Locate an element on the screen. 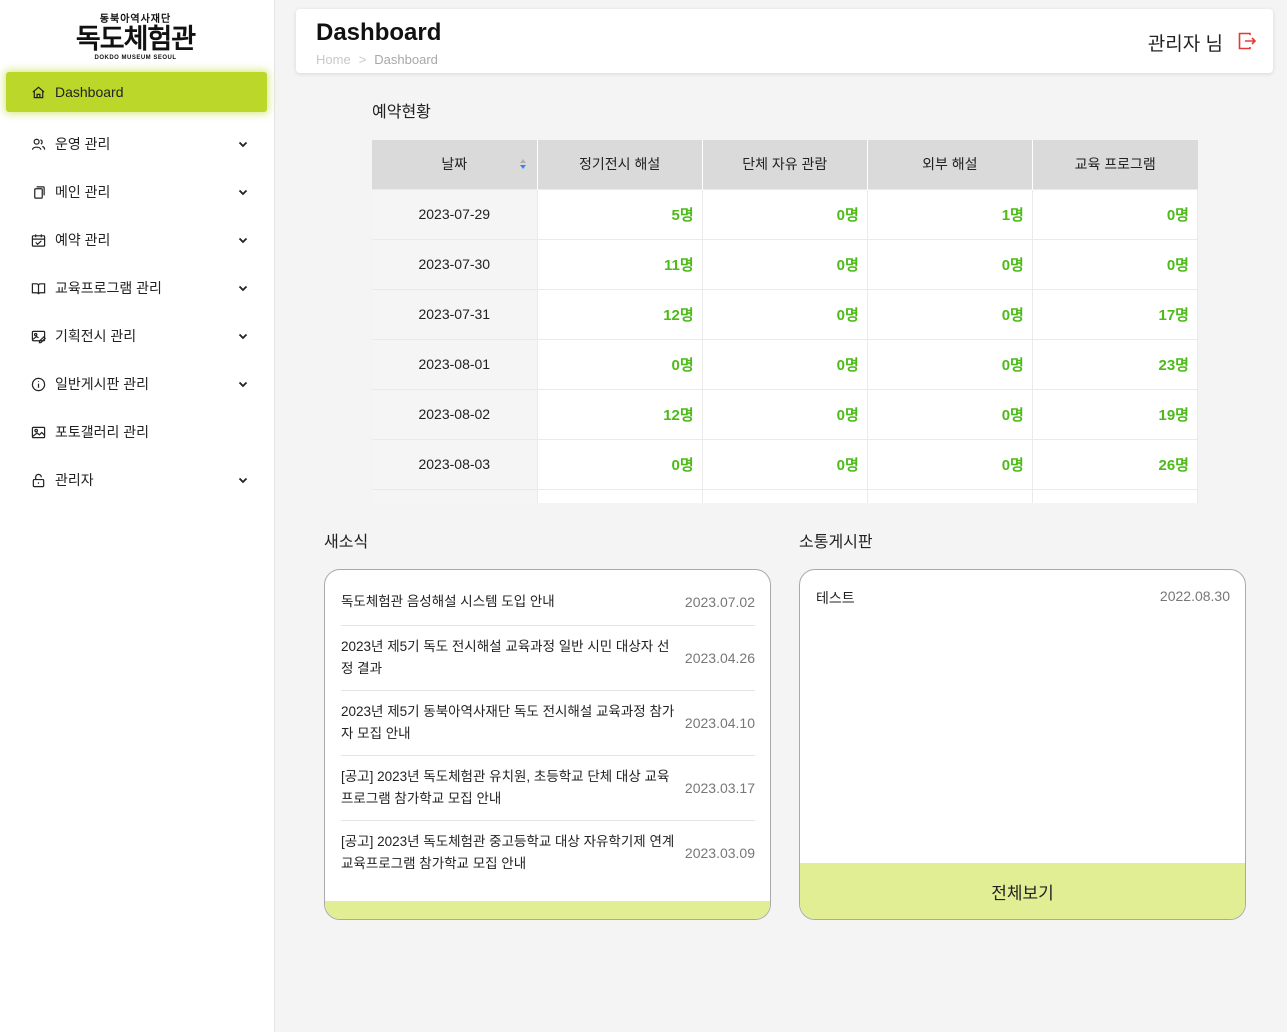  table-row: 2023-08-03 0명 0명 0명 26명 is located at coordinates (785, 463).